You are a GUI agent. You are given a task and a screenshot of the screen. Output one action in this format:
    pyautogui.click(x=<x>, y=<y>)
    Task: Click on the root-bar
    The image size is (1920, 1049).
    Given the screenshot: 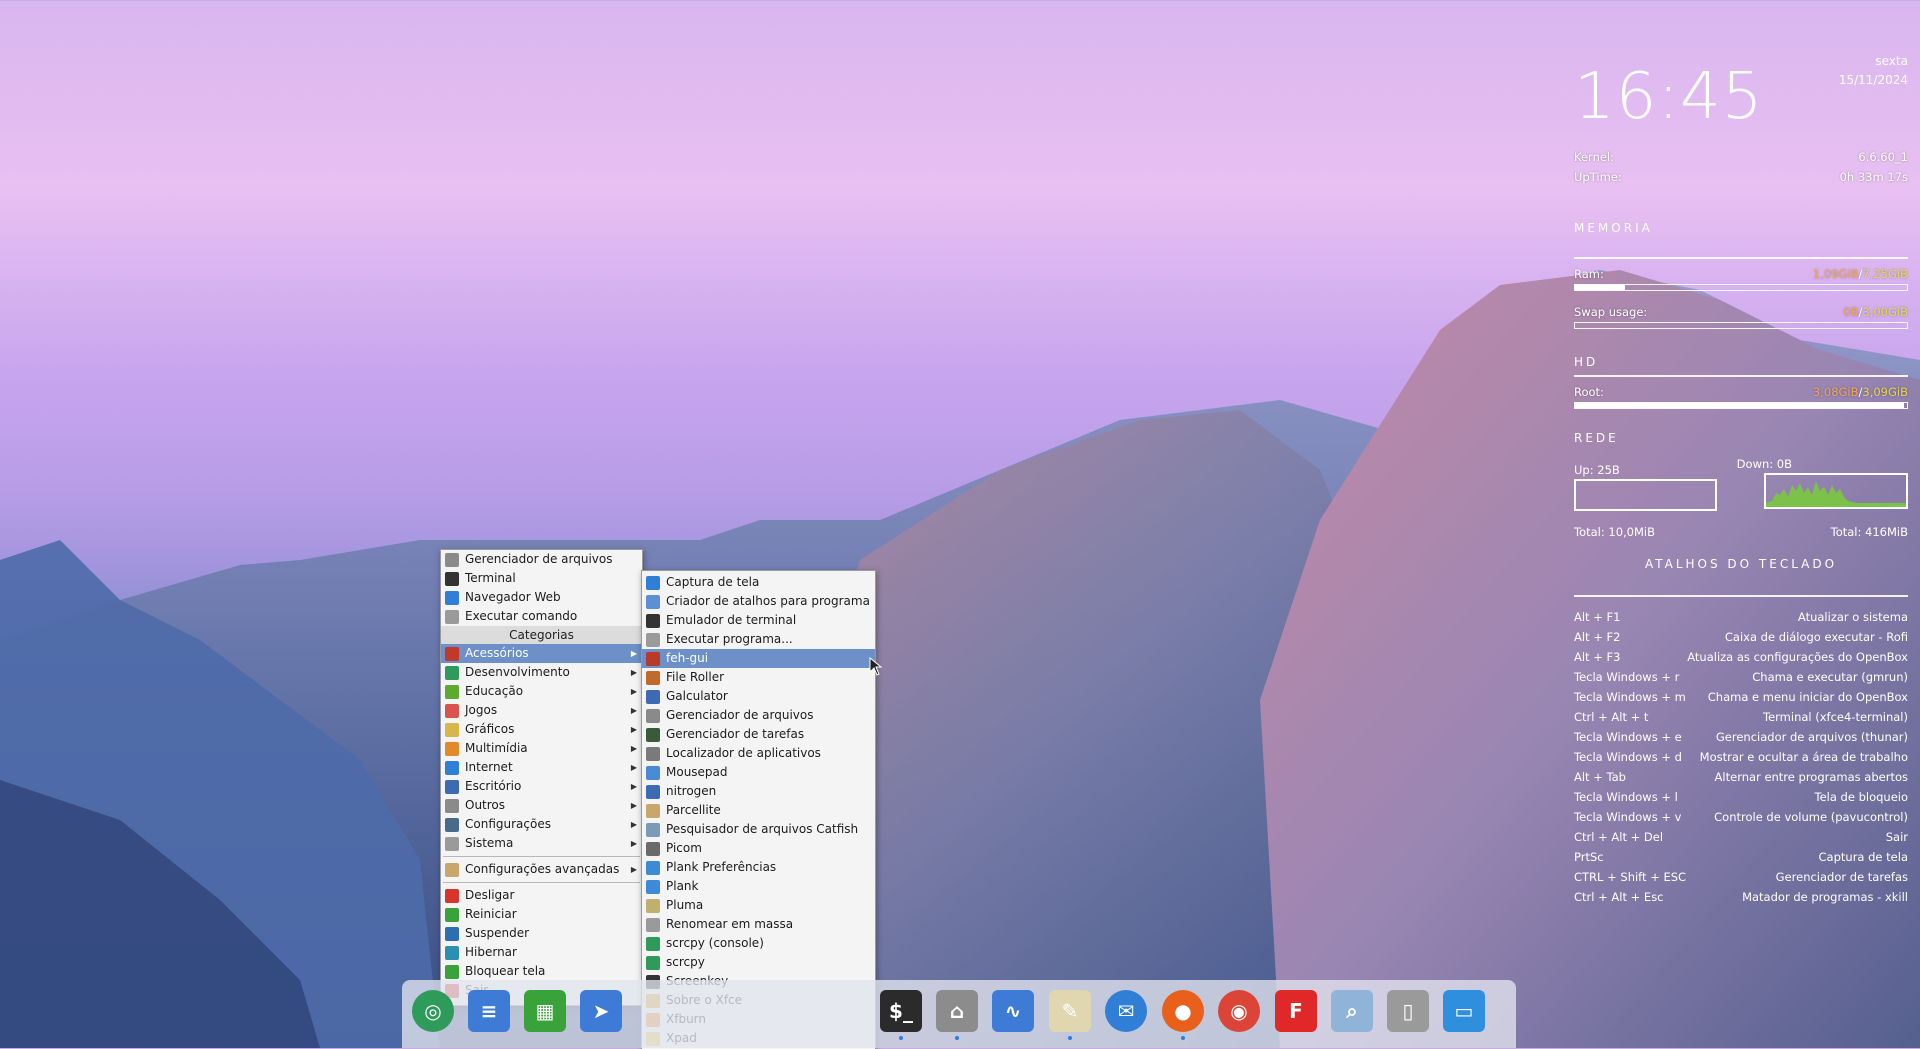 What is the action you would take?
    pyautogui.click(x=1741, y=405)
    